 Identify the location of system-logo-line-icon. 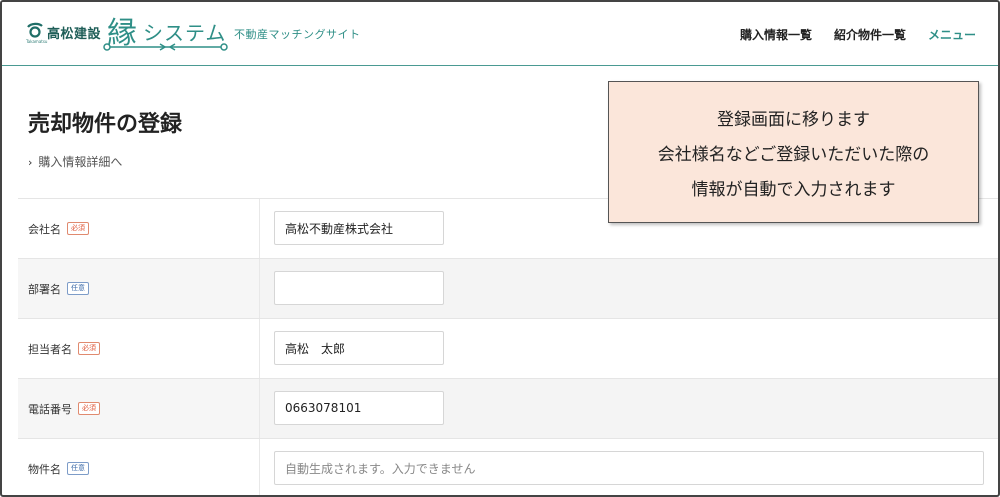
(165, 47).